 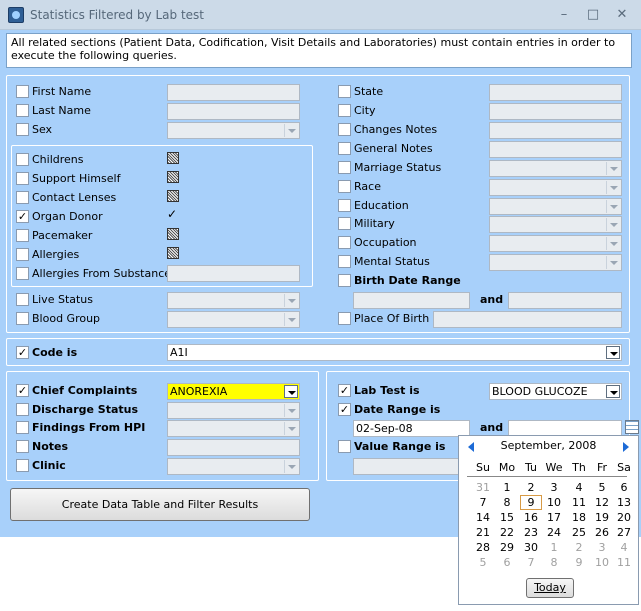 What do you see at coordinates (411, 466) in the screenshot?
I see `value-range-from-field` at bounding box center [411, 466].